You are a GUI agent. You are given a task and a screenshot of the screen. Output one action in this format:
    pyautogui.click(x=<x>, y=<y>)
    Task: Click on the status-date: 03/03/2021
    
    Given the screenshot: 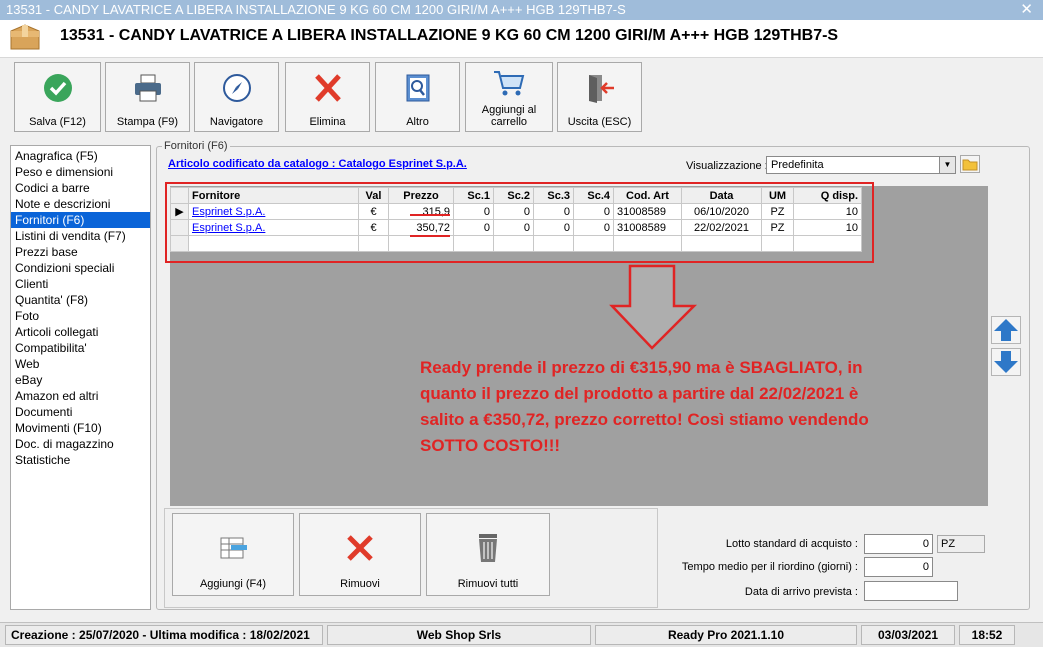 What is the action you would take?
    pyautogui.click(x=908, y=635)
    